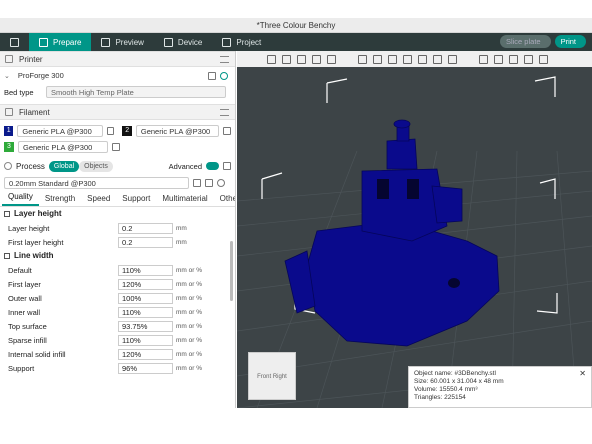 The height and width of the screenshot is (444, 592). What do you see at coordinates (455, 373) in the screenshot?
I see `object-name: Object name: #3DBenchy.stl` at bounding box center [455, 373].